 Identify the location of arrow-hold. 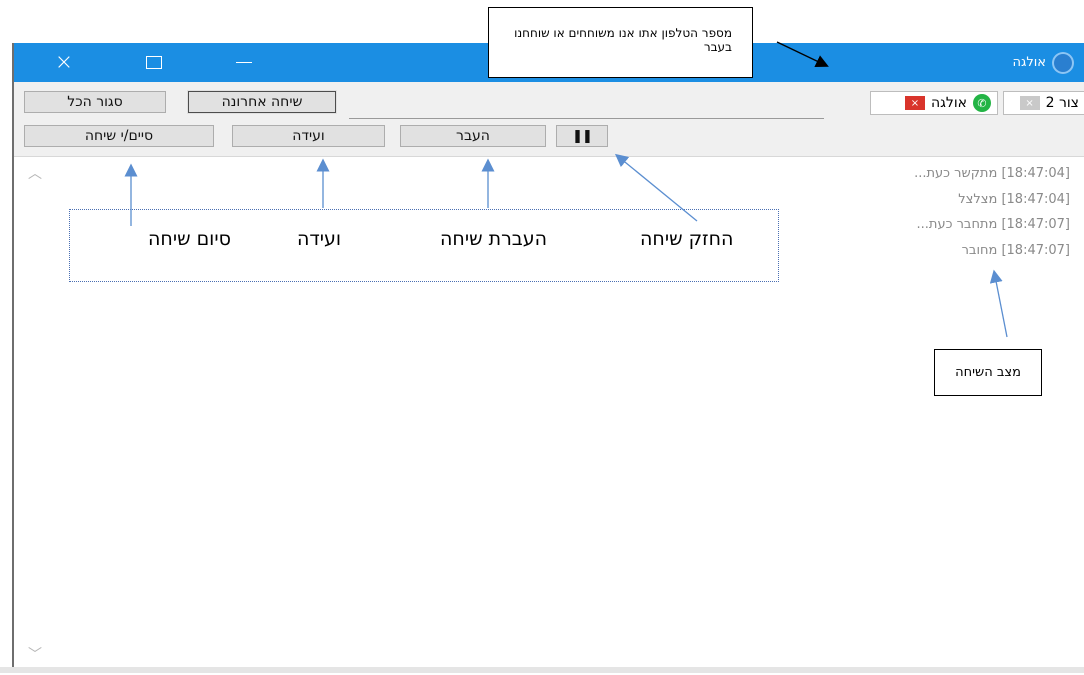
(656, 187).